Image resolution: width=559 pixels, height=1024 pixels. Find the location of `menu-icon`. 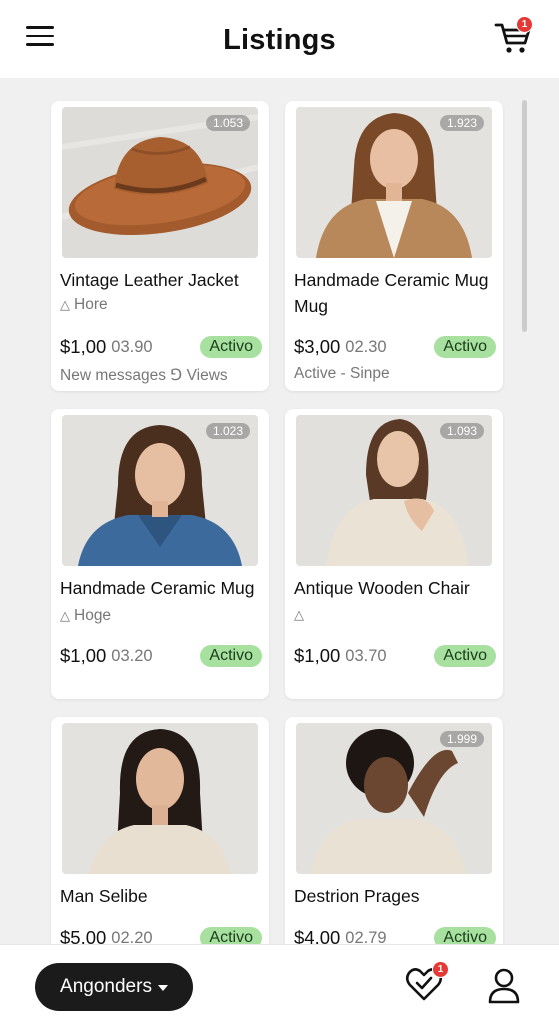

menu-icon is located at coordinates (40, 36).